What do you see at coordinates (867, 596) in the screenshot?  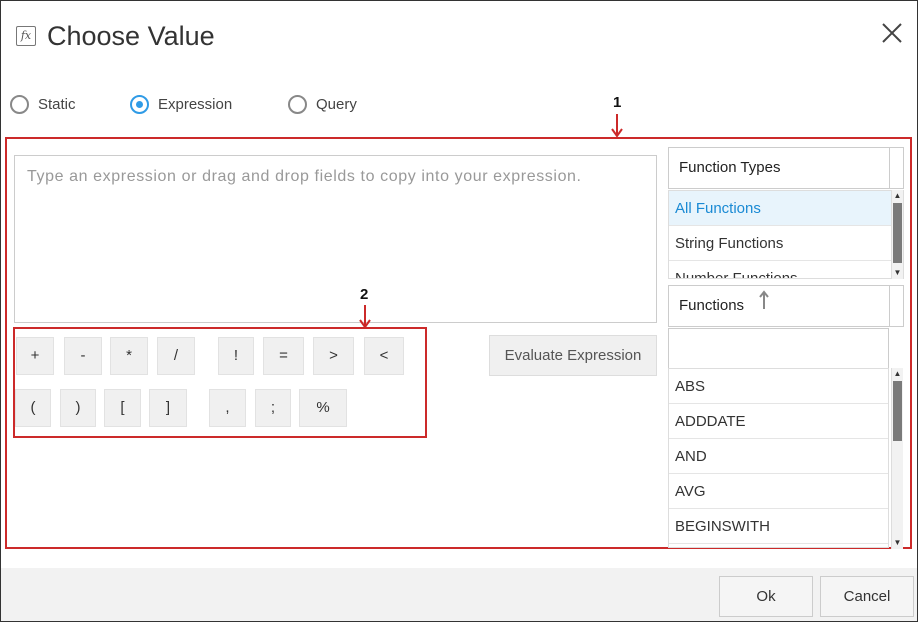 I see `cancel-button: Cancel` at bounding box center [867, 596].